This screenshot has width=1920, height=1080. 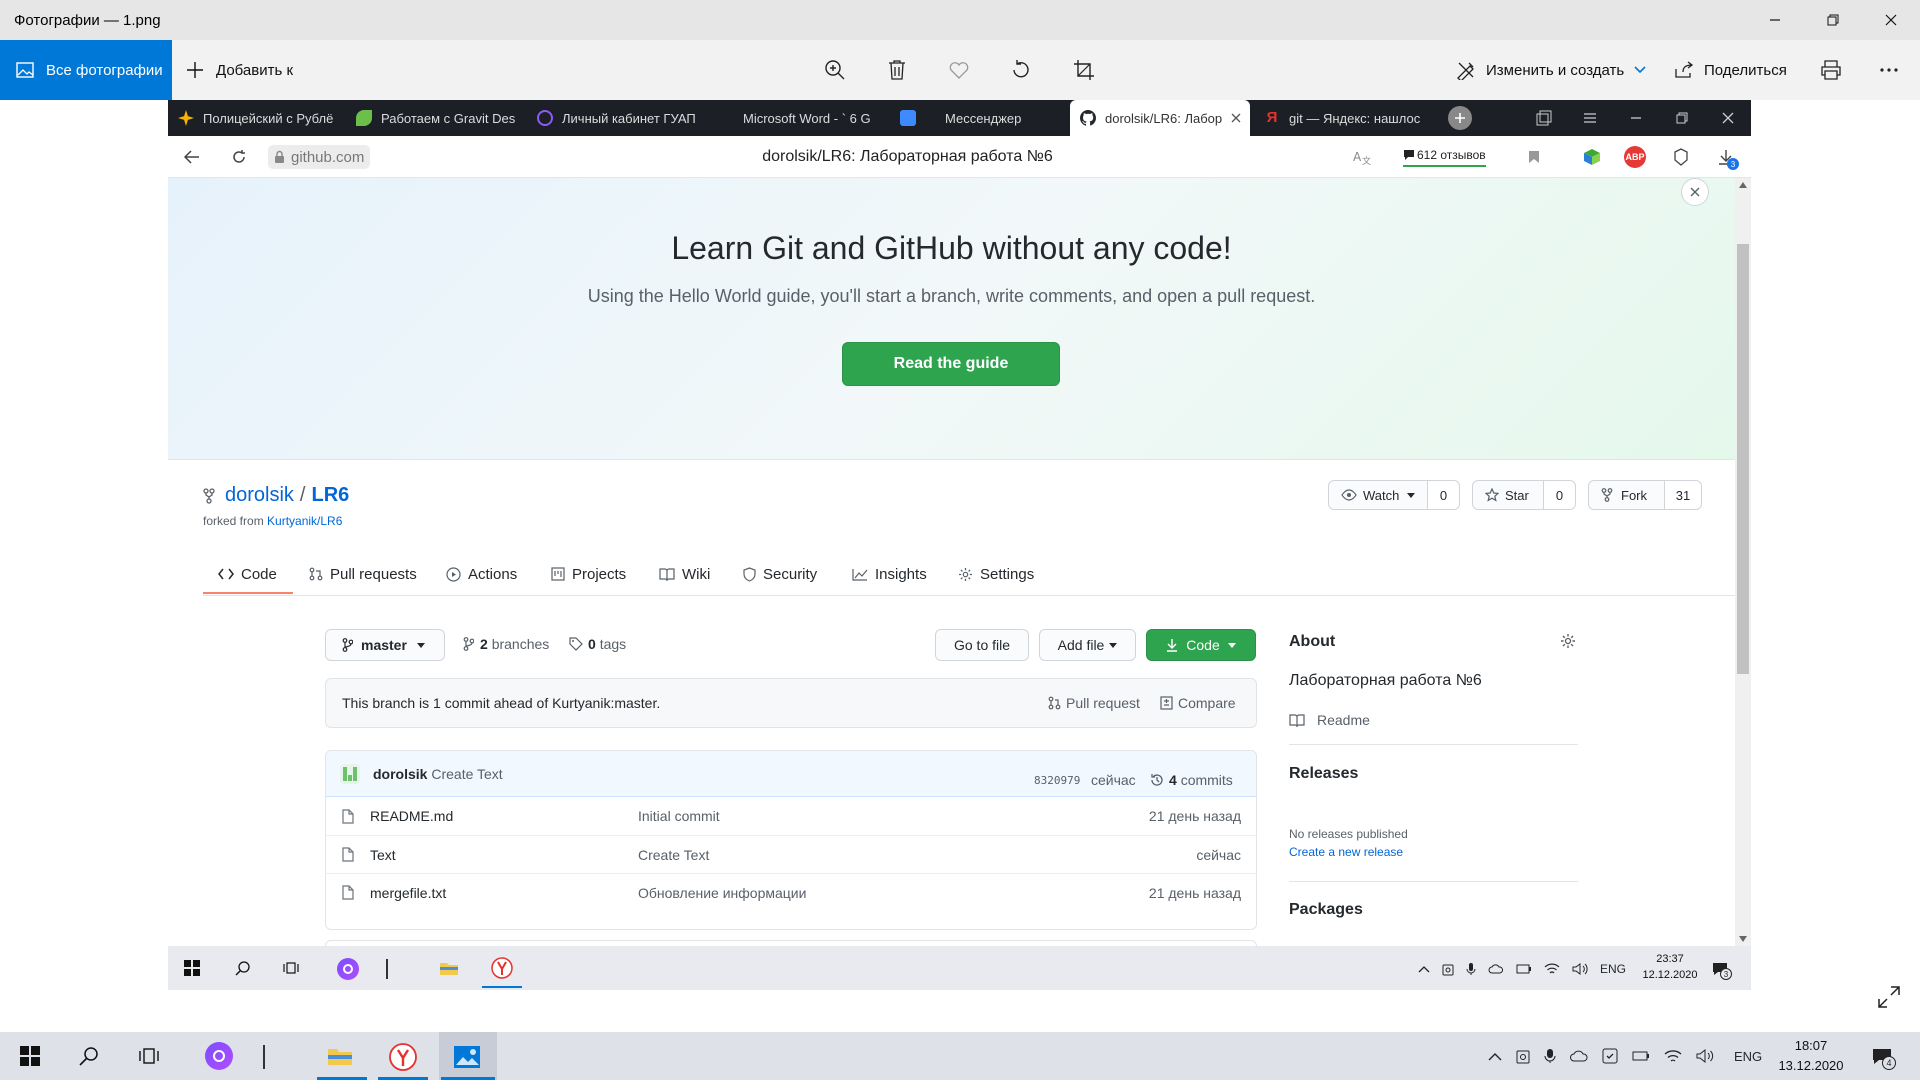 I want to click on reviews-button: 612 отзывов, so click(x=1444, y=156).